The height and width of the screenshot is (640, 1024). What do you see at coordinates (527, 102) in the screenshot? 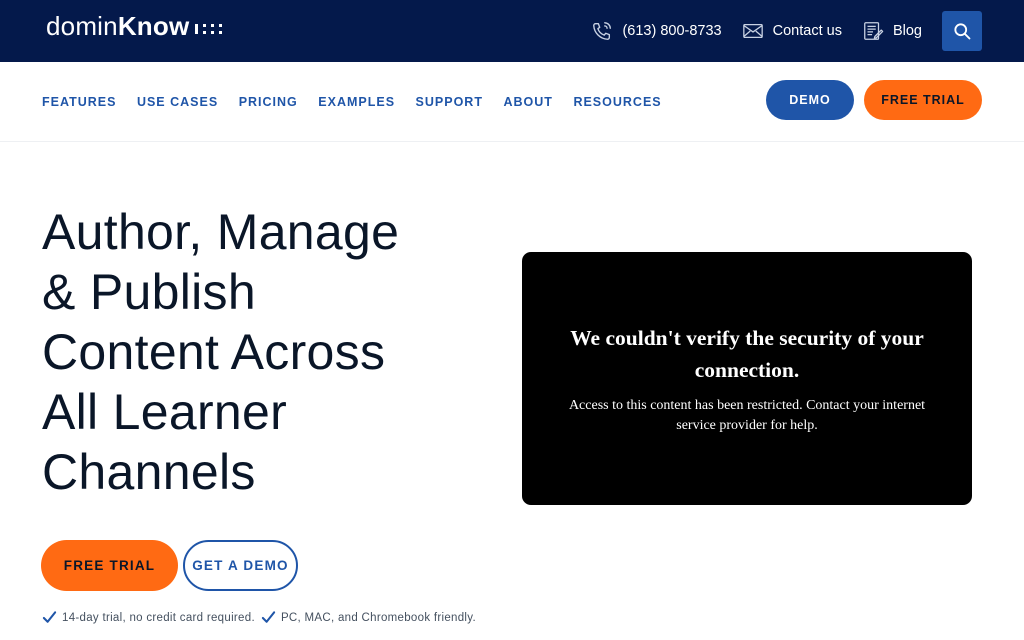
I see `nav-item-about: ABOUT` at bounding box center [527, 102].